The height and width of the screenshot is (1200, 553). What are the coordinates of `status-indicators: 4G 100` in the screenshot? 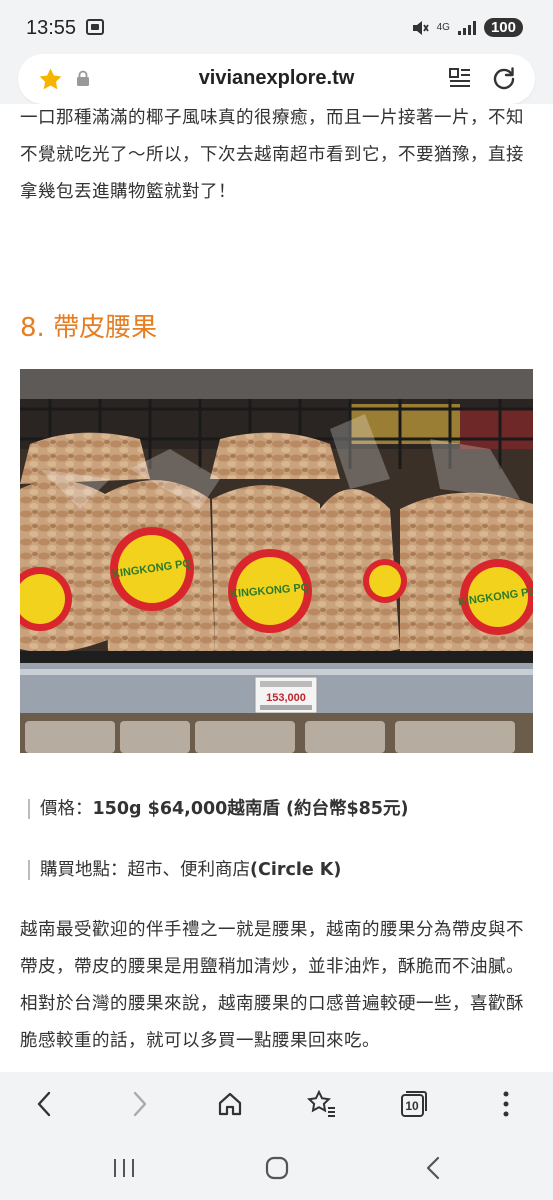 It's located at (467, 27).